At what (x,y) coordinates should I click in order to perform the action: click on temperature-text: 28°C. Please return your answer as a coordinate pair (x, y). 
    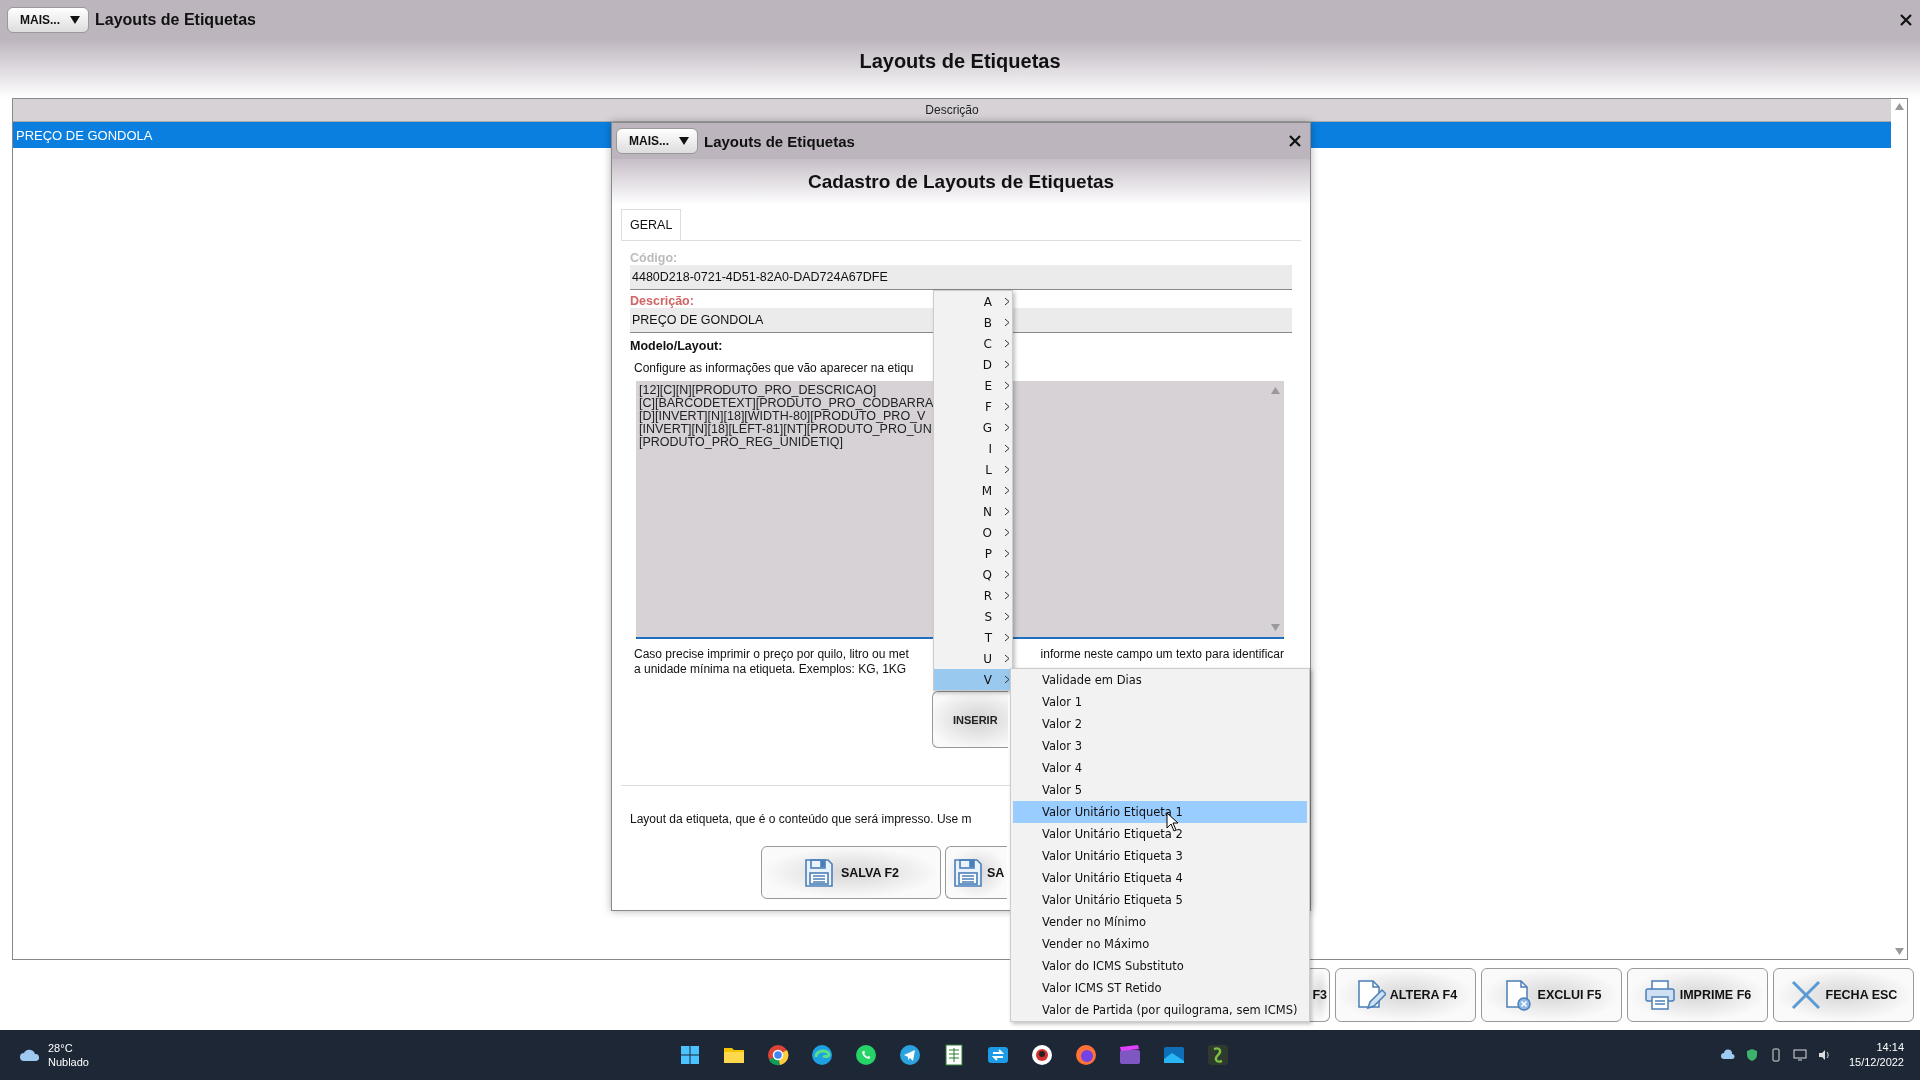
    Looking at the image, I should click on (61, 1048).